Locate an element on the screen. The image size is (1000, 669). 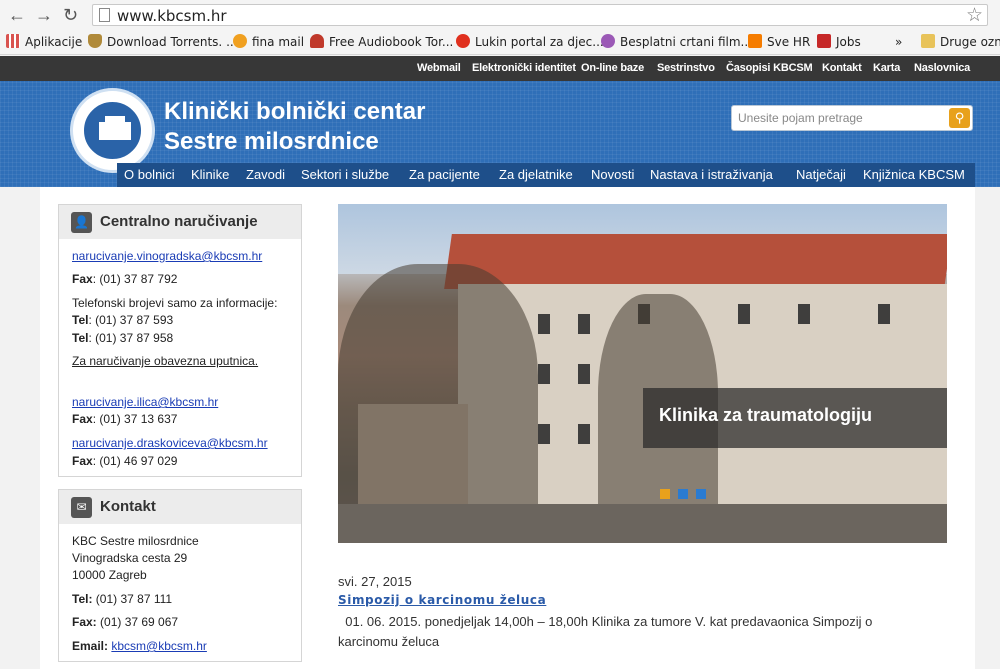
site-title-line2: Sestre milosrdnice is located at coordinates (271, 141).